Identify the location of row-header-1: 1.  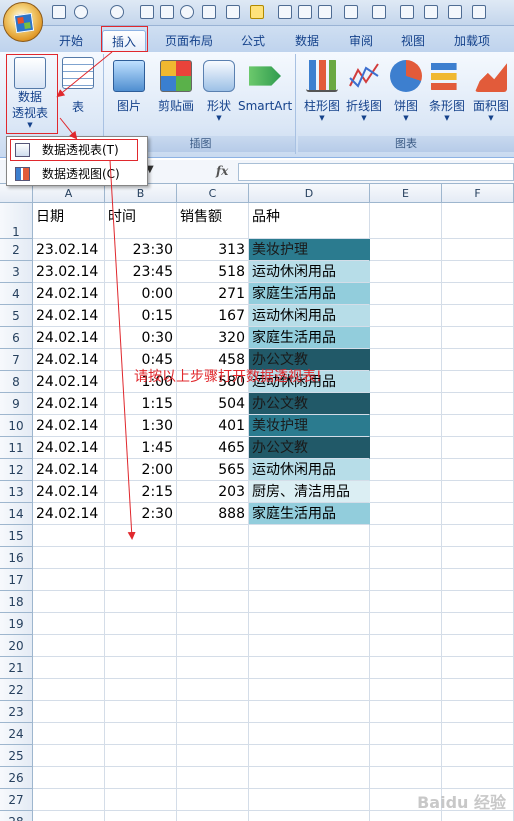
(16, 221).